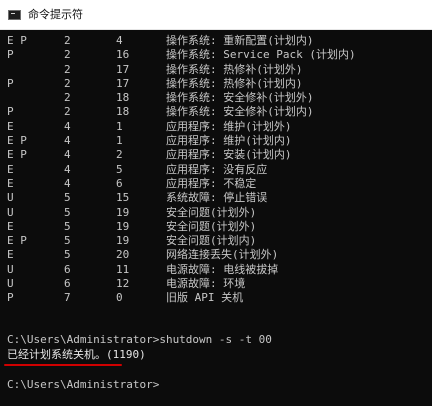 The image size is (432, 406). Describe the element at coordinates (55, 14) in the screenshot. I see `window-title: 命令提示符` at that location.